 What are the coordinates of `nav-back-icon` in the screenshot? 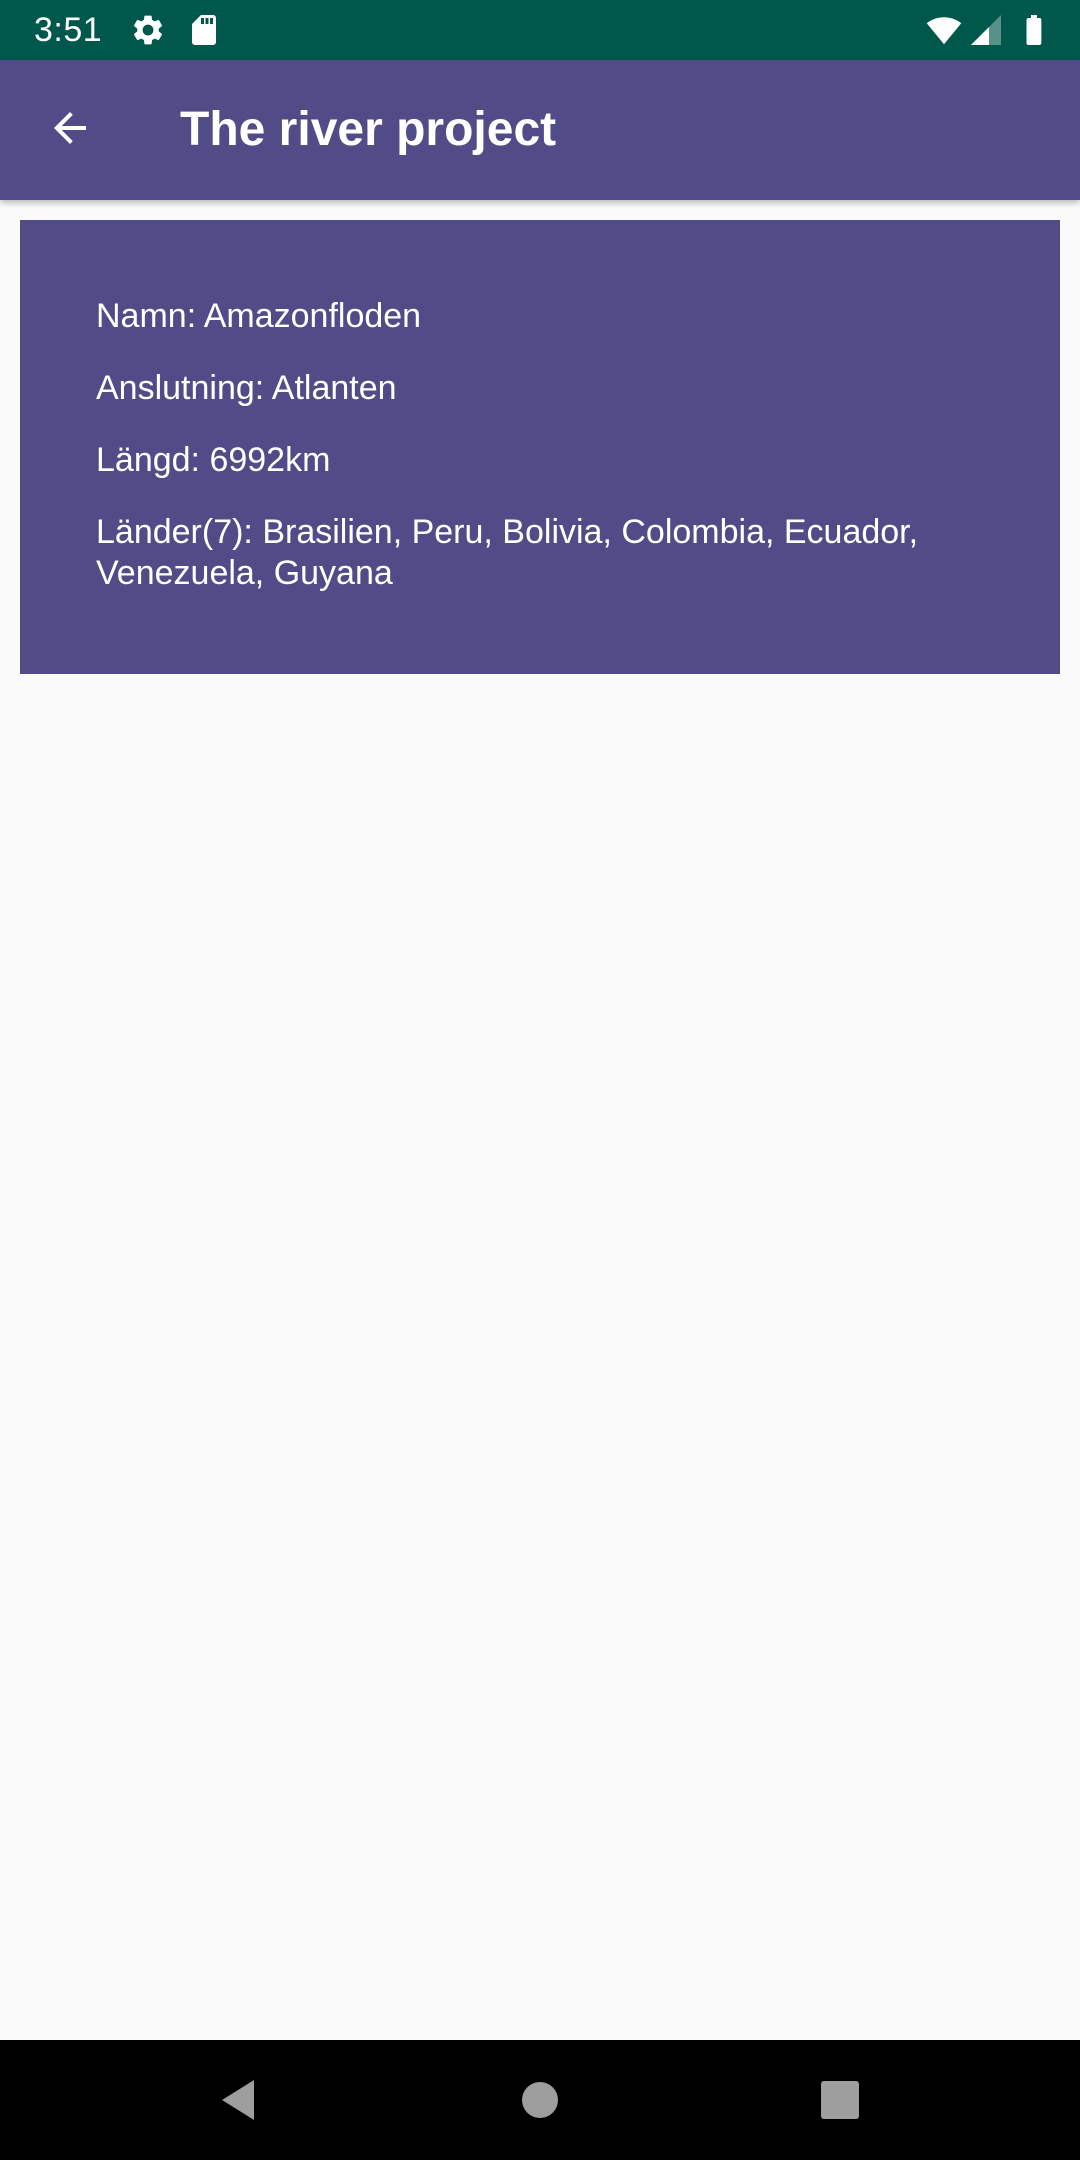 It's located at (238, 2100).